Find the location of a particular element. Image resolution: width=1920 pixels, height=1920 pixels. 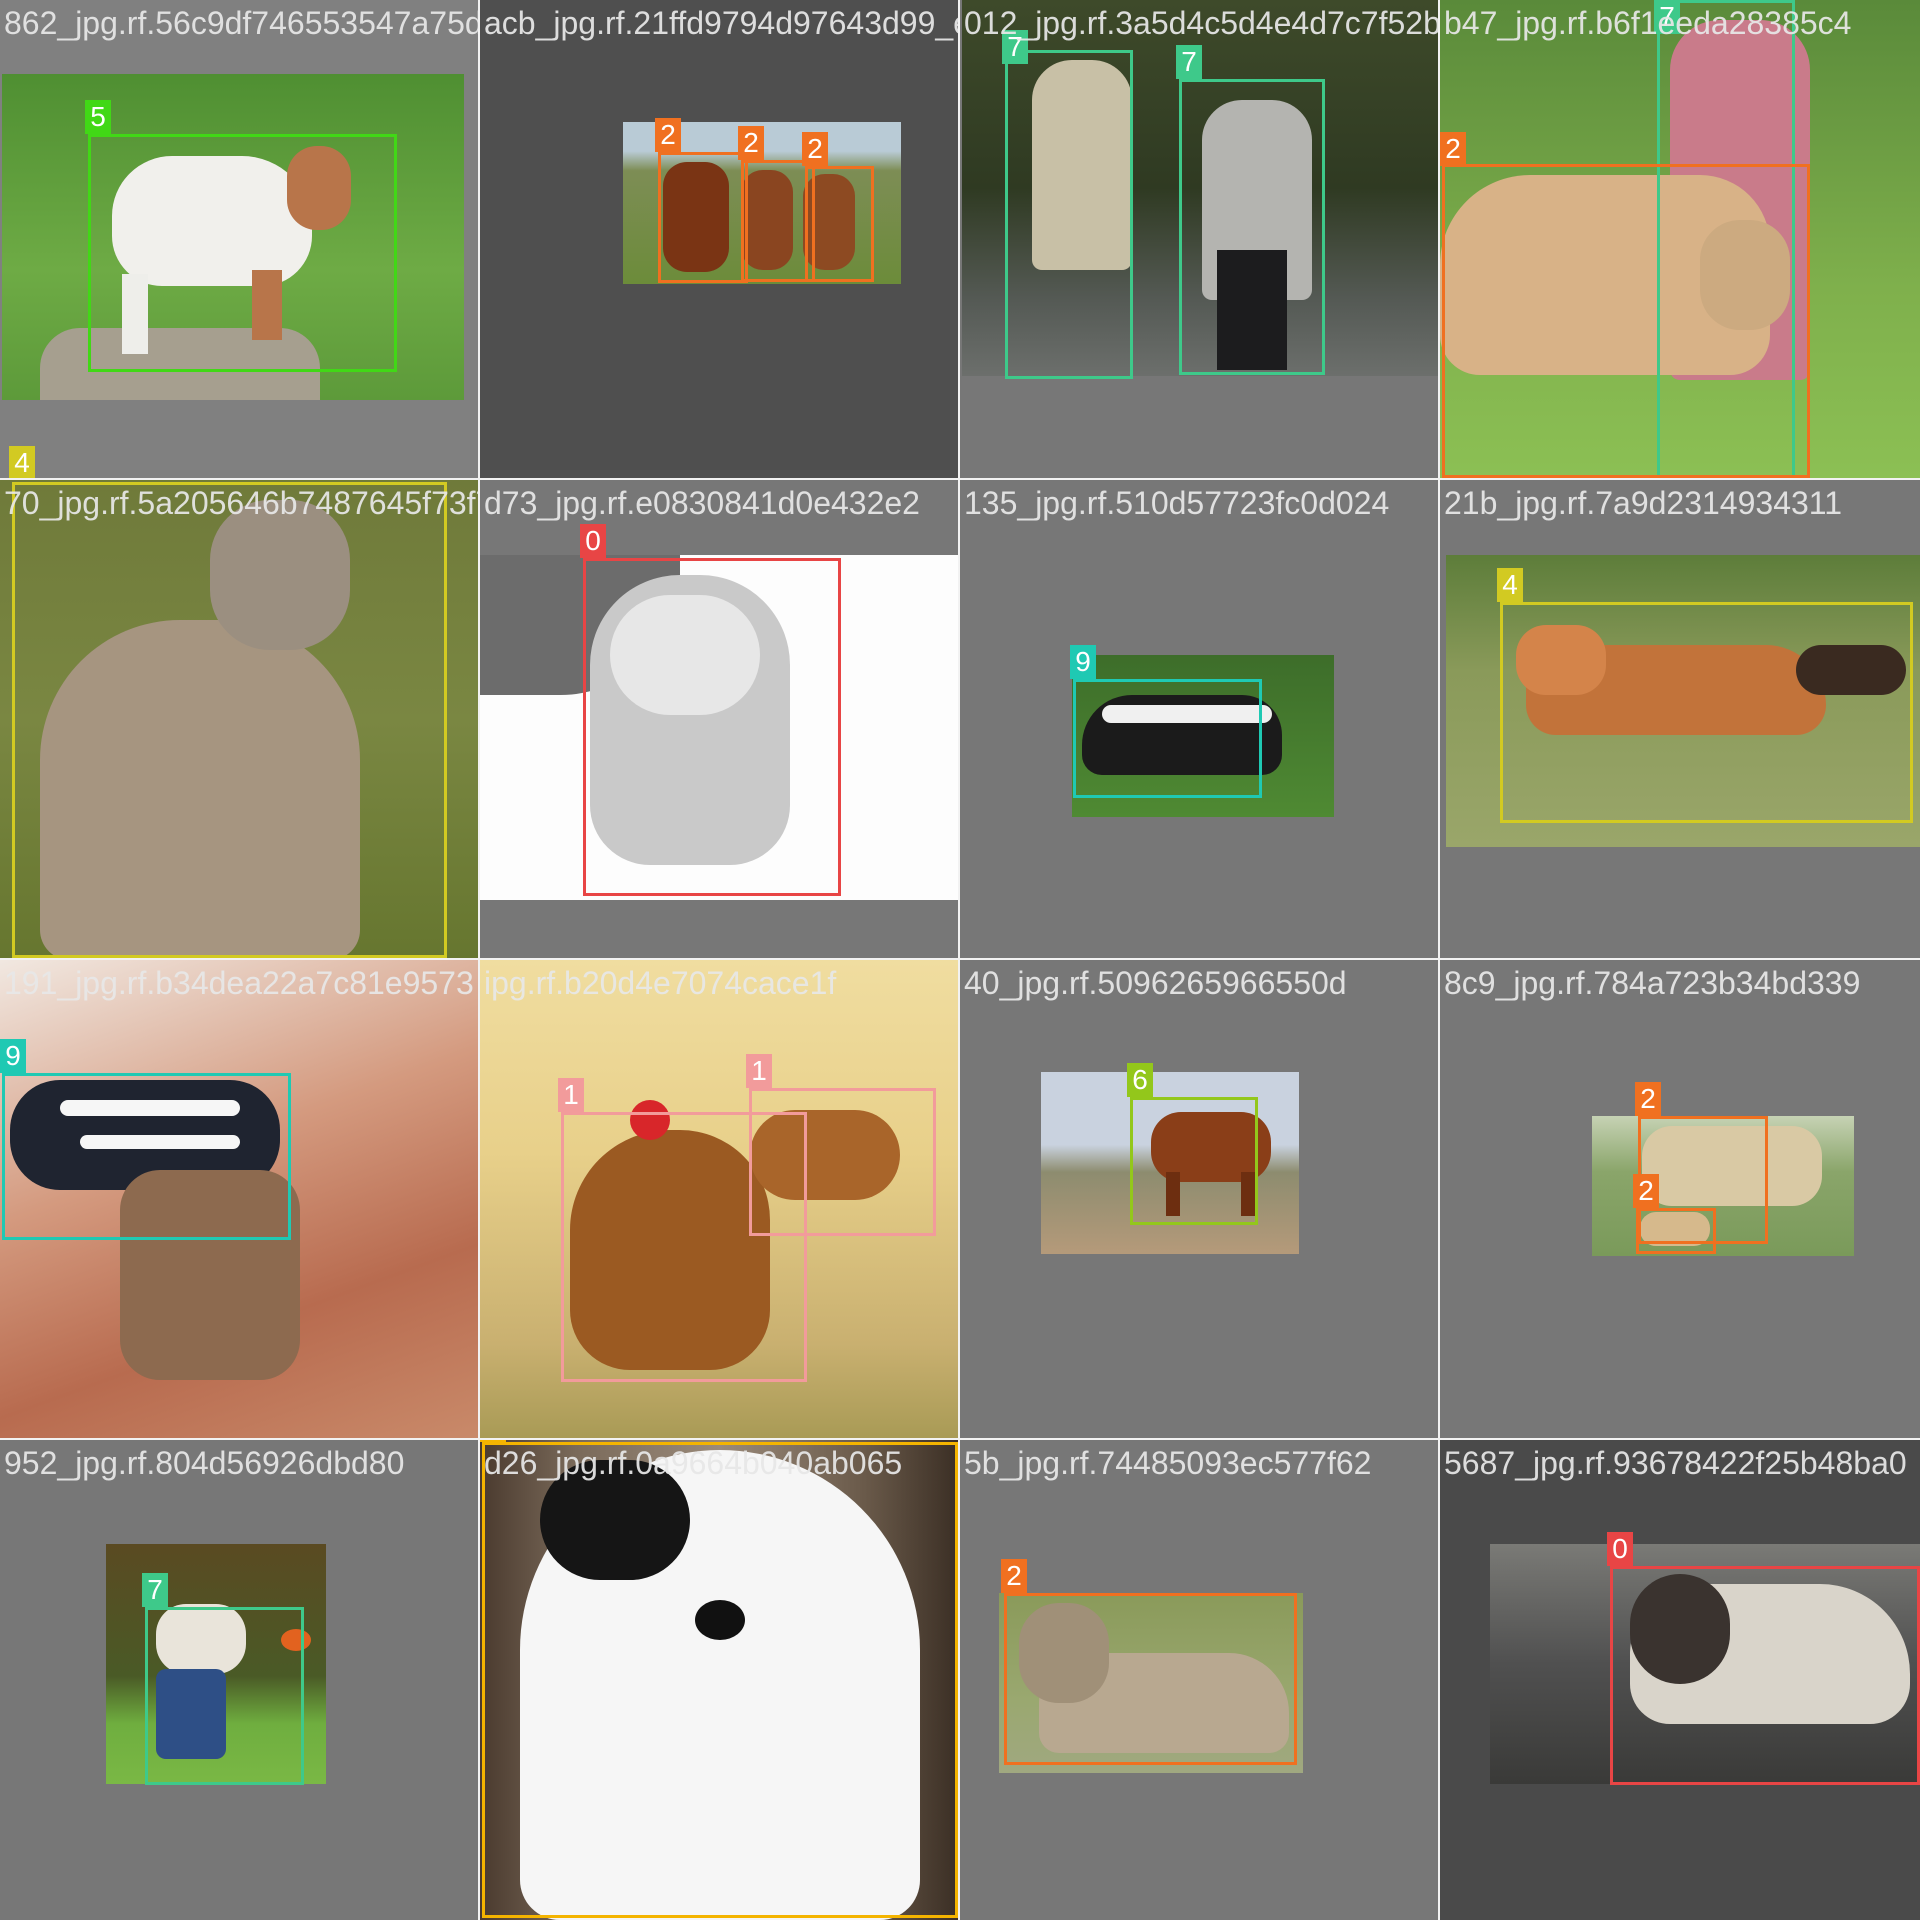

tile-walking-people: 7 7 012_jpg.rf.3a5d4c5d4e4d7c7f52b9a4 is located at coordinates (1200, 240).